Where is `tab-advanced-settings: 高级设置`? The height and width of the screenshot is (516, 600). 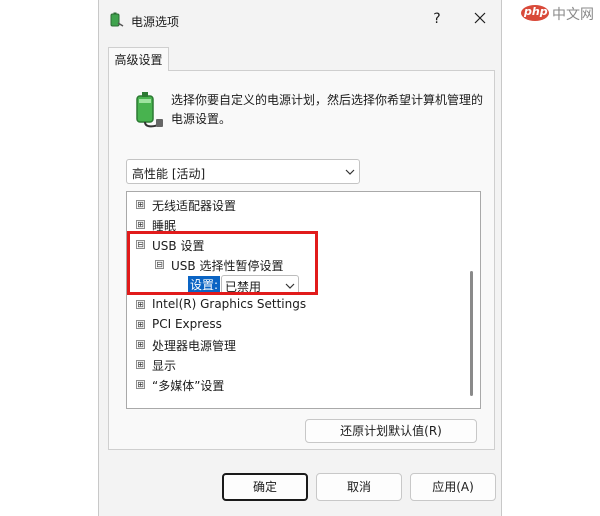 tab-advanced-settings: 高级设置 is located at coordinates (138, 59).